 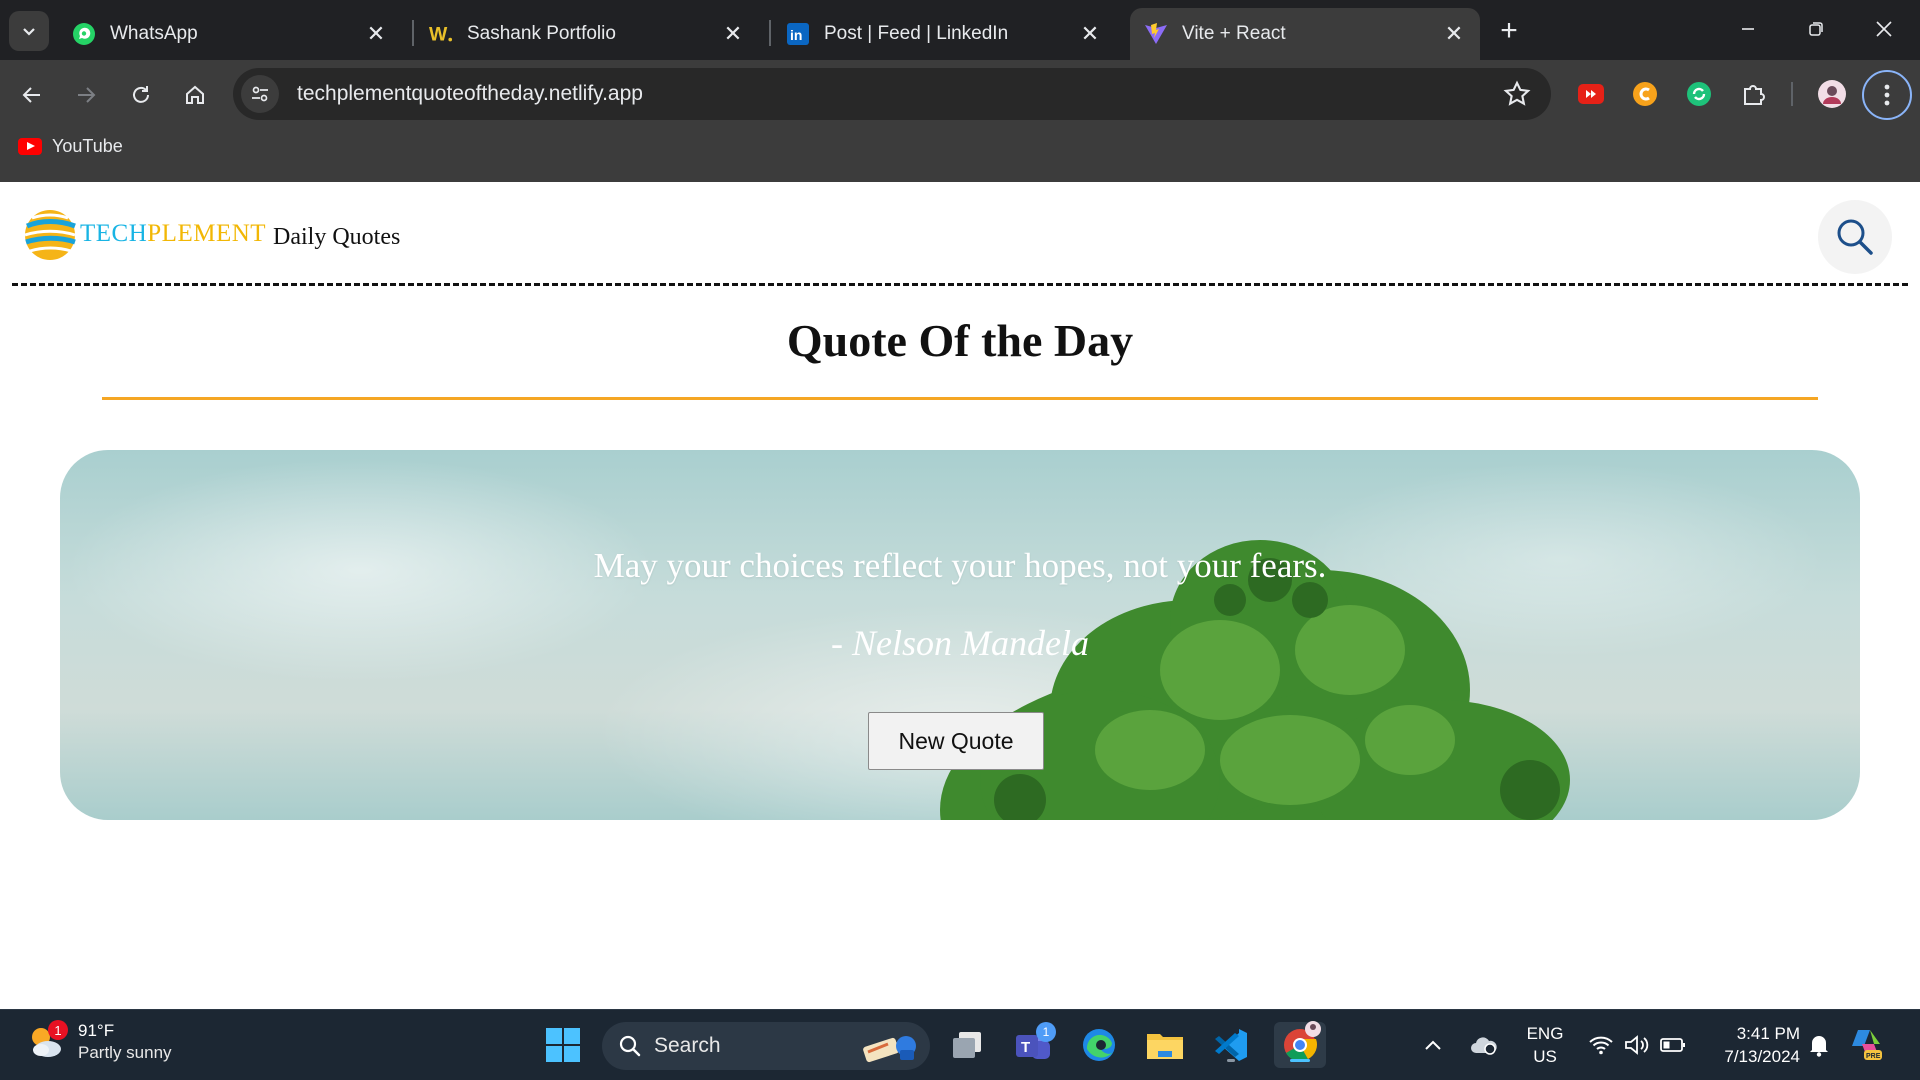 I want to click on portfolio-w-icon: W, so click(x=441, y=34).